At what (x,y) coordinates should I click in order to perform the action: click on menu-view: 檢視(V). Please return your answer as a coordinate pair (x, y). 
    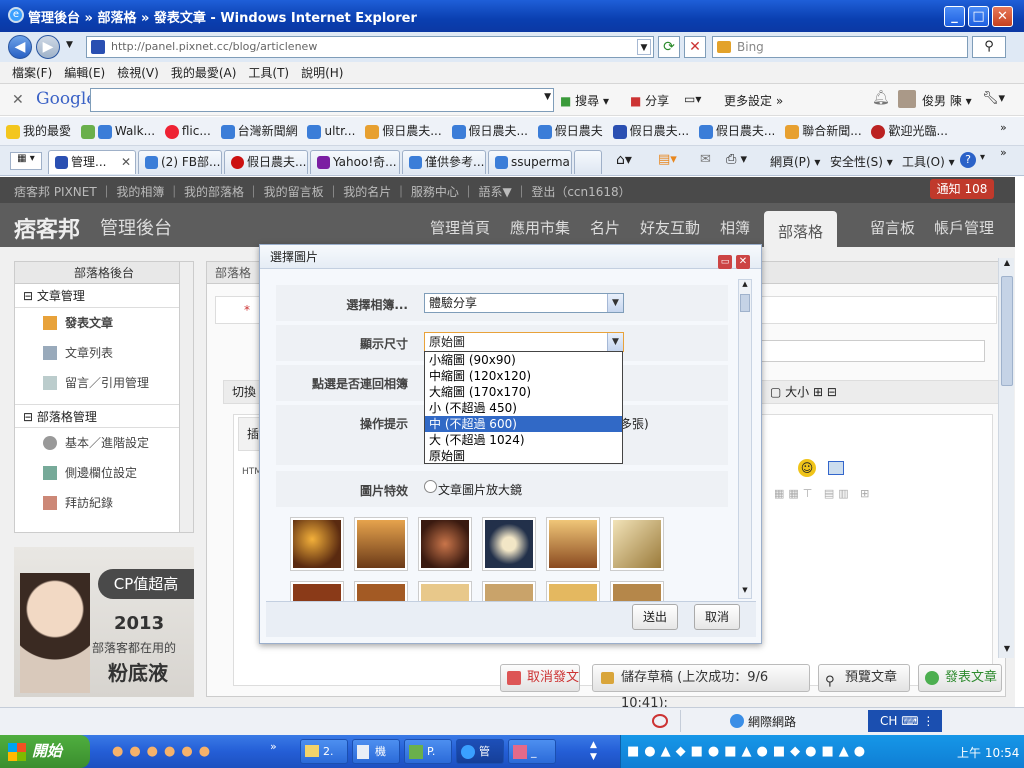
    Looking at the image, I should click on (138, 73).